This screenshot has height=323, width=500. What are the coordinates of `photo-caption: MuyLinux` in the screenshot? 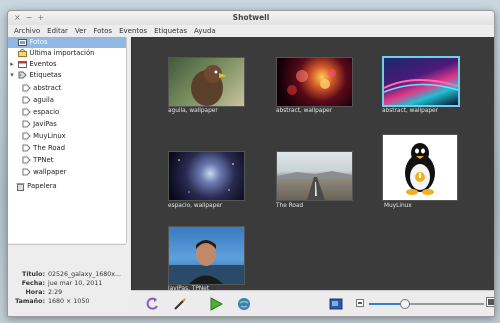 It's located at (398, 206).